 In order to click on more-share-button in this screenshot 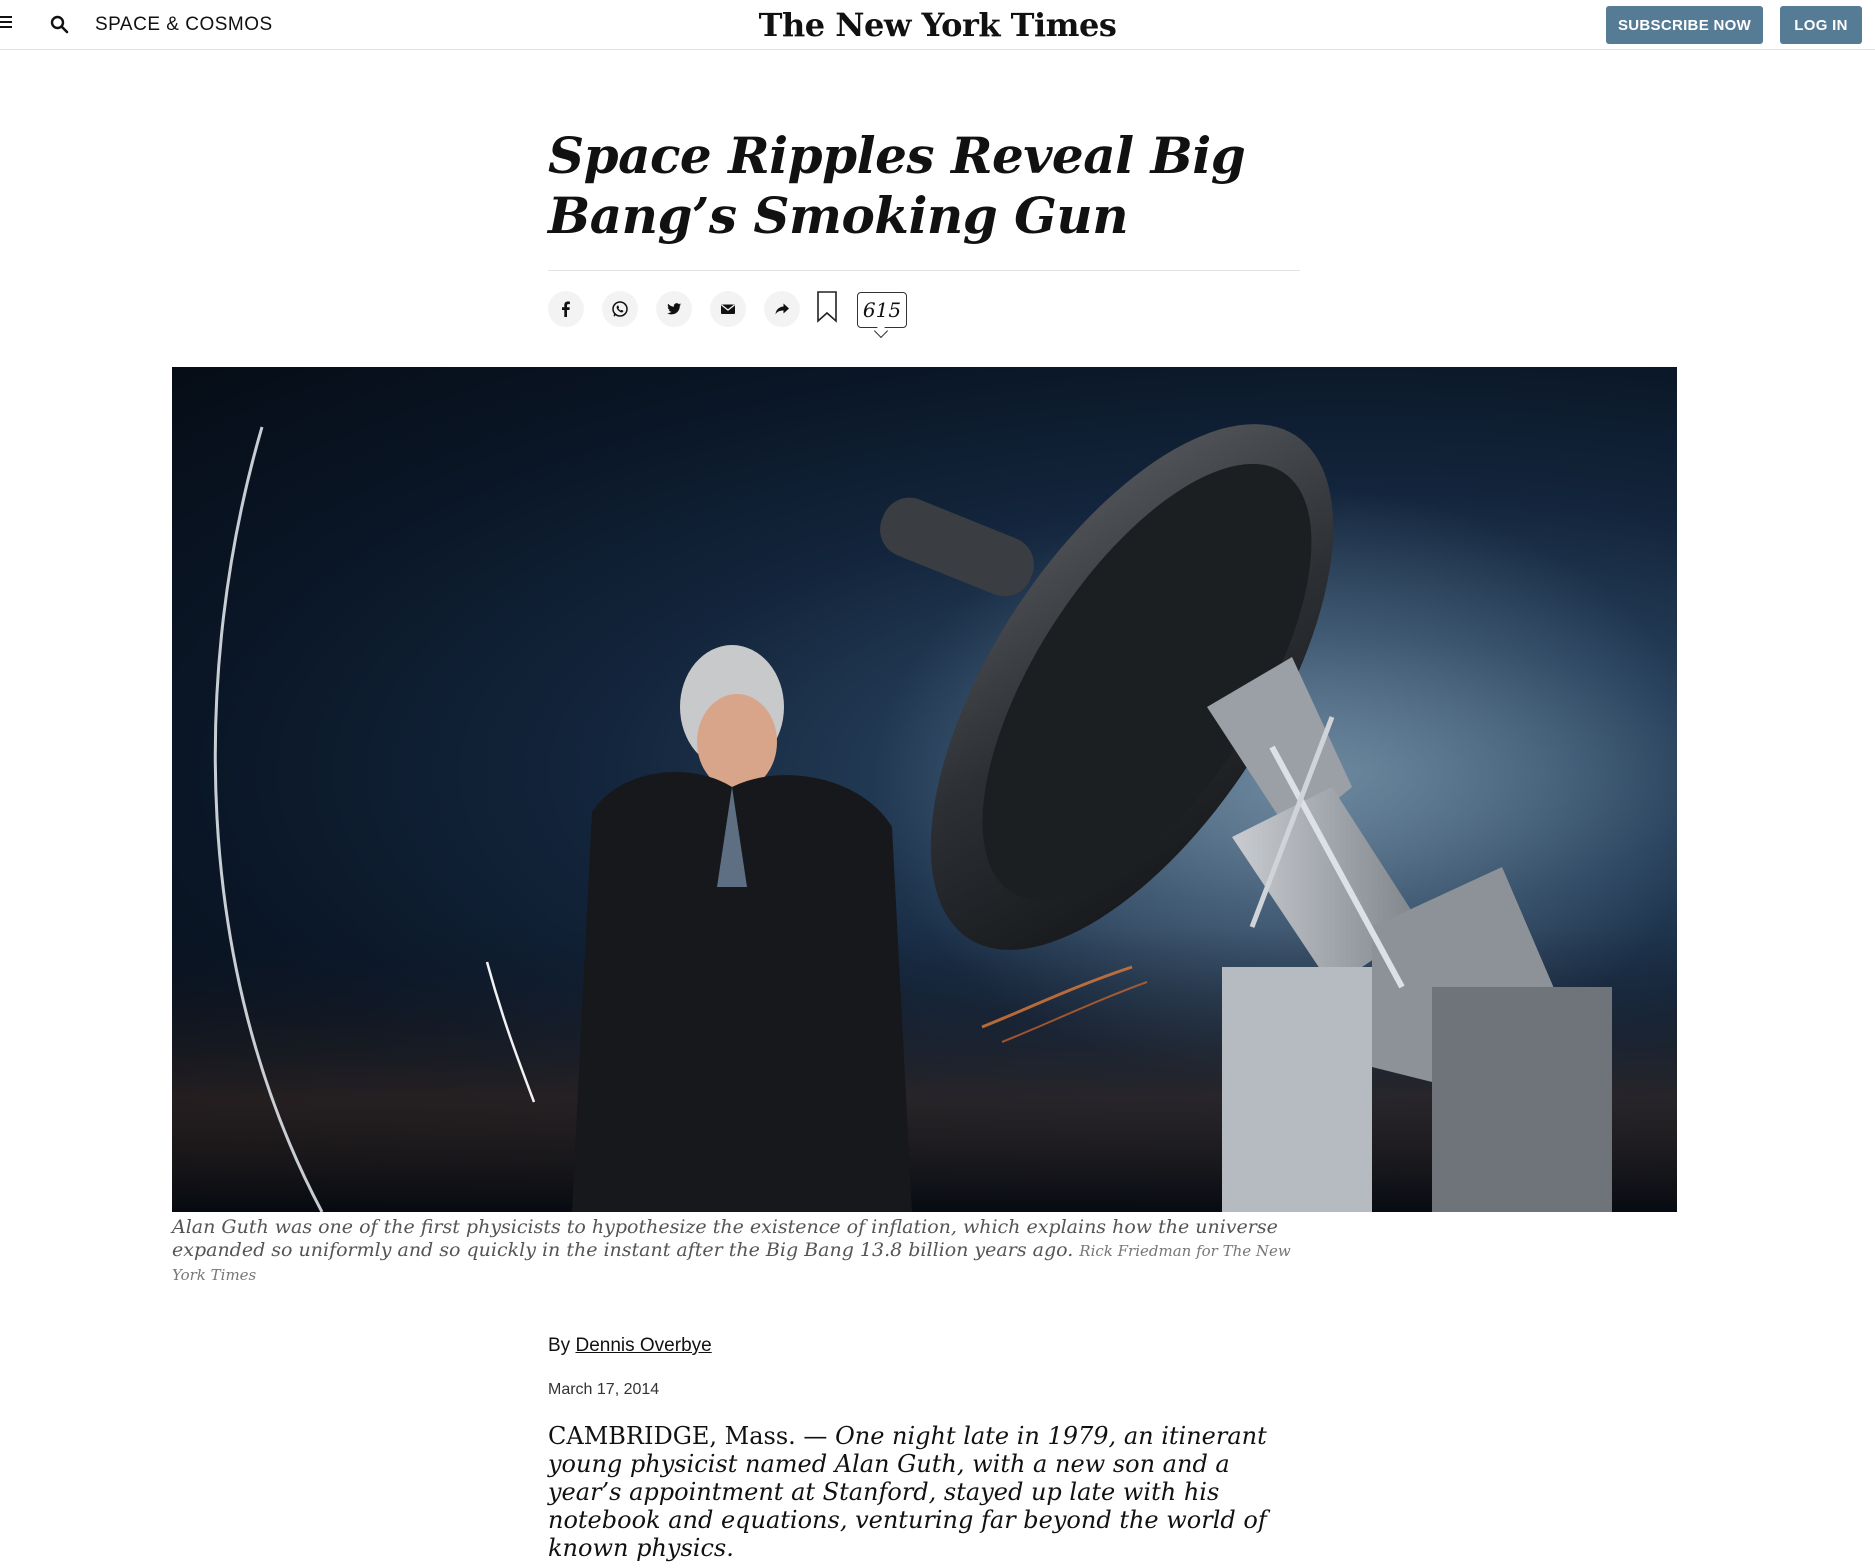, I will do `click(782, 309)`.